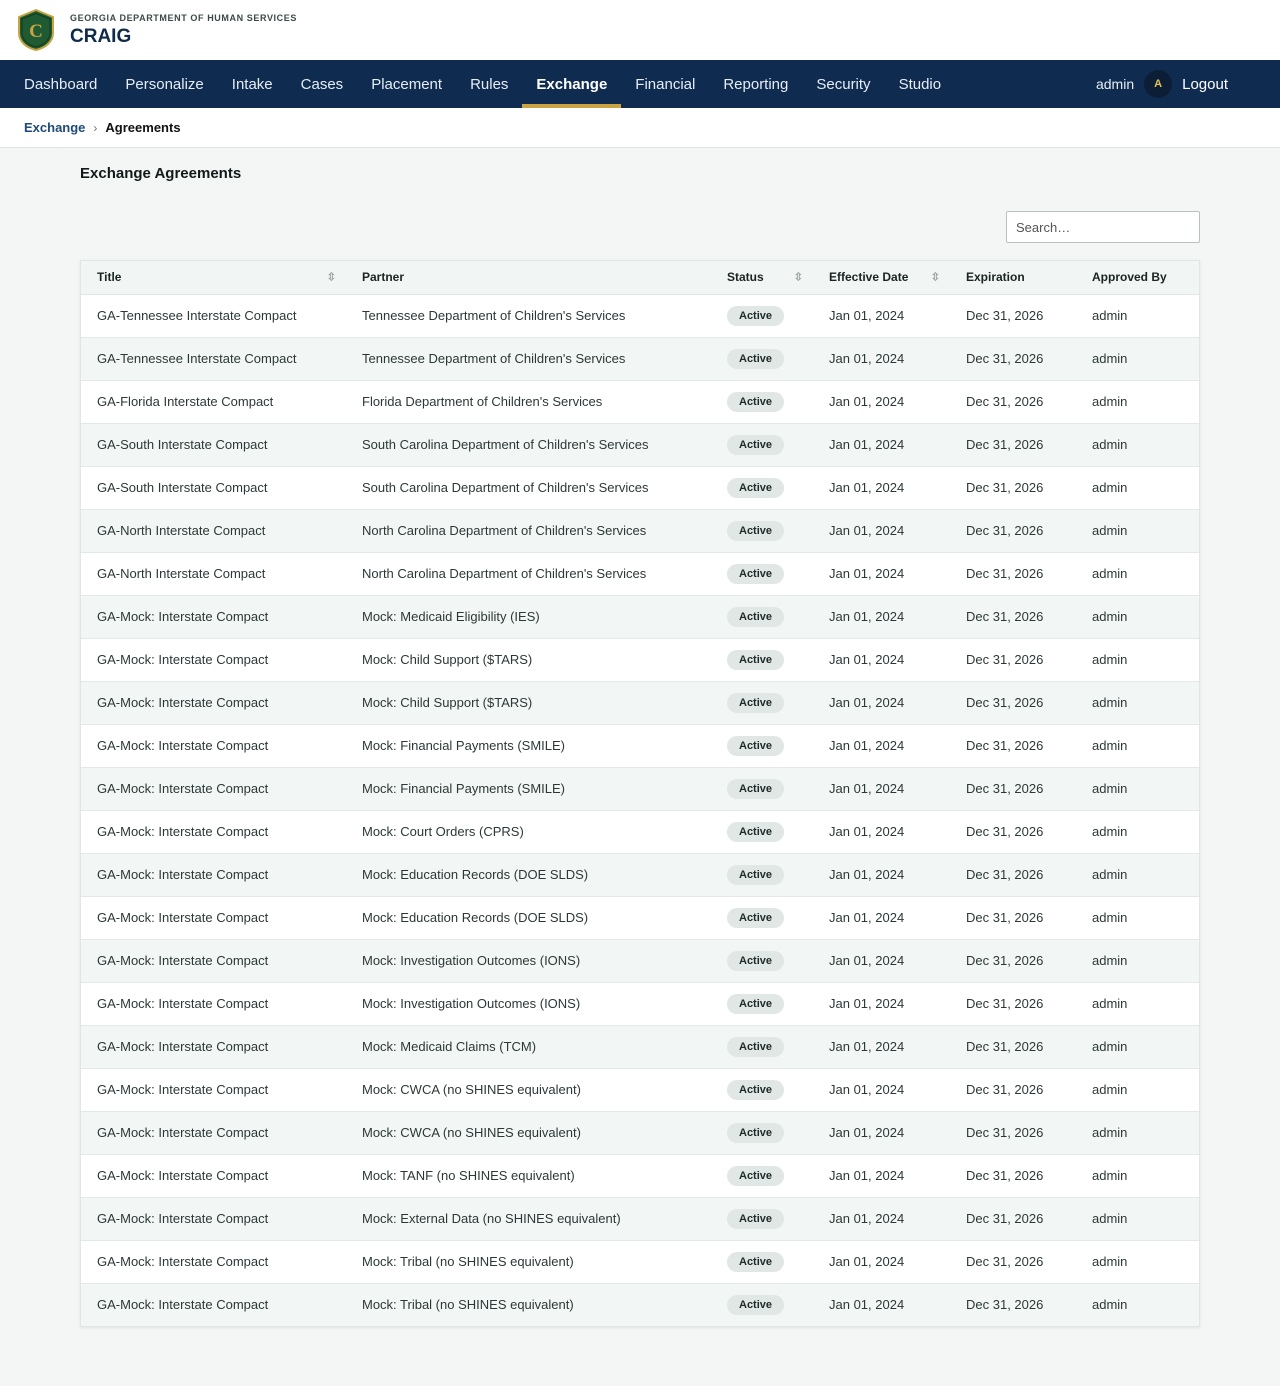 The height and width of the screenshot is (1386, 1280). I want to click on nav-reporting: Reporting, so click(755, 84).